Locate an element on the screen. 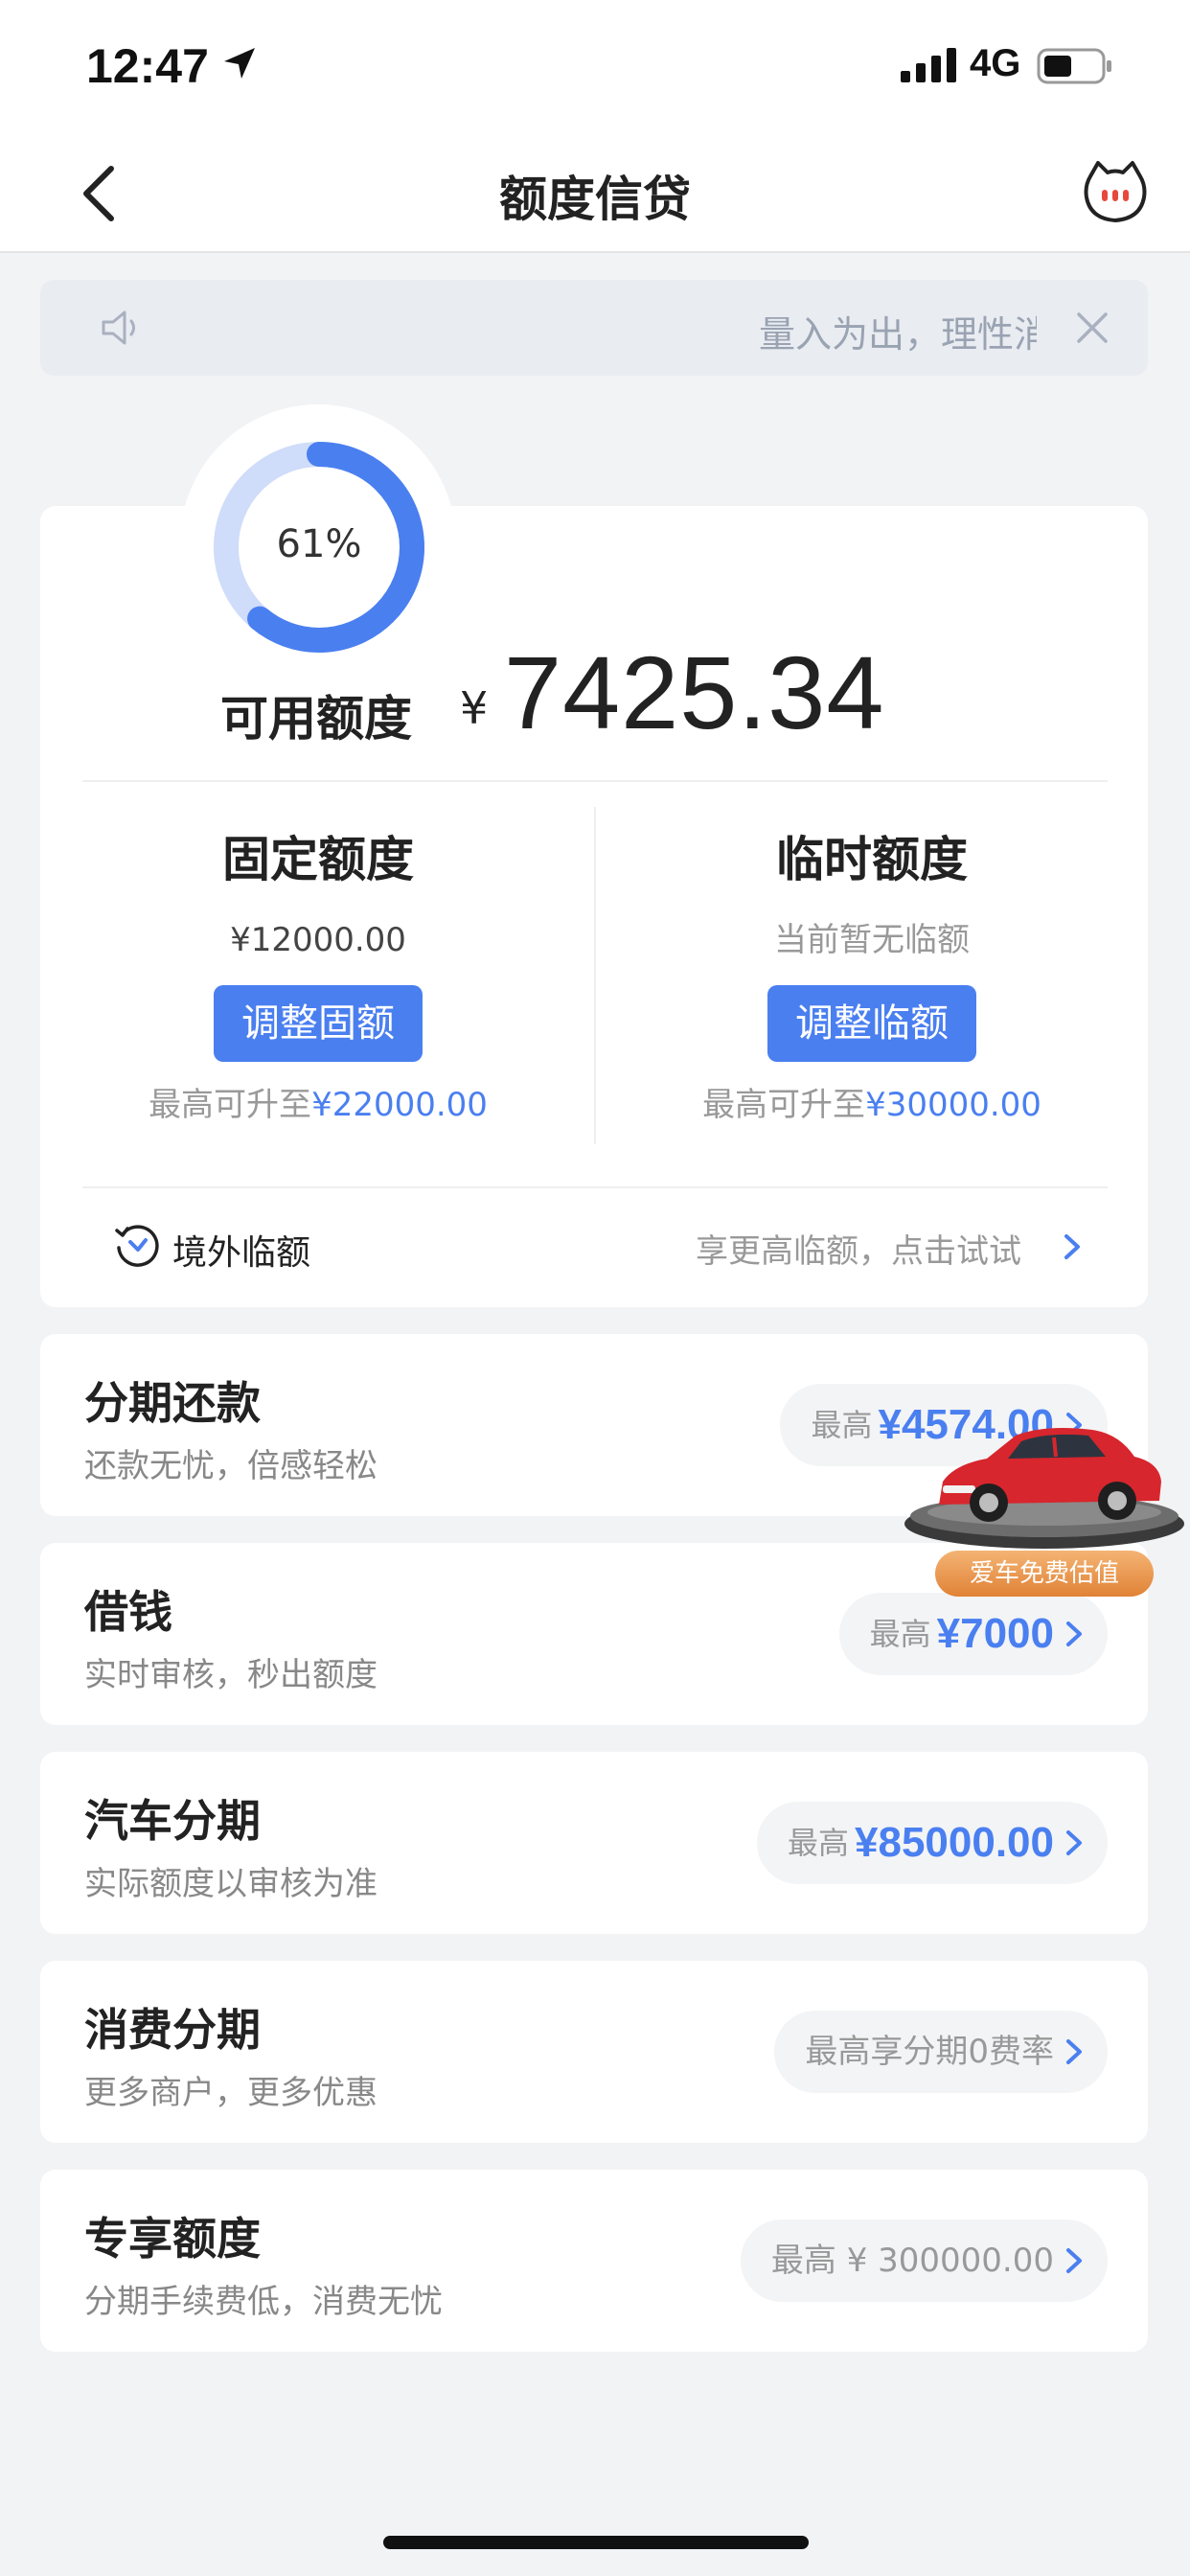 The height and width of the screenshot is (2576, 1190). product-consumer-installment: 消费分期 更多商户，更多优惠 最高享分期0费率 is located at coordinates (594, 2052).